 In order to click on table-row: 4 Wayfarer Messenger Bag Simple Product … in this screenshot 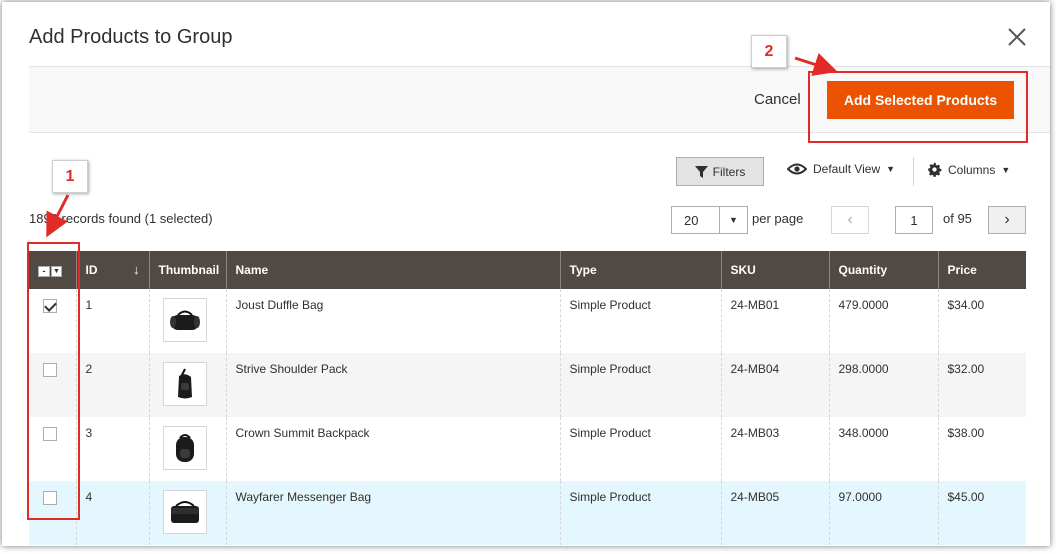, I will do `click(527, 513)`.